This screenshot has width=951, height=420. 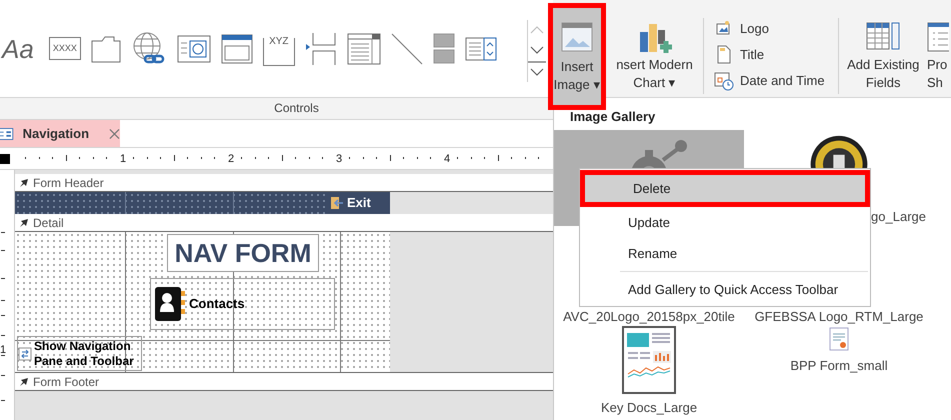 What do you see at coordinates (284, 223) in the screenshot?
I see `section-bar: Detail` at bounding box center [284, 223].